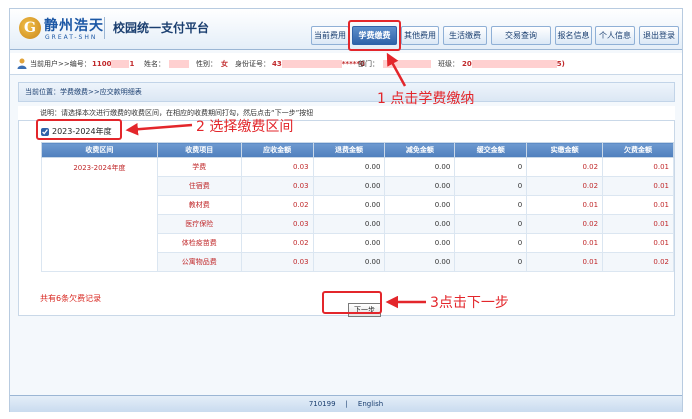 This screenshot has width=692, height=419. What do you see at coordinates (573, 35) in the screenshot?
I see `nav-registration-info: 报名信息` at bounding box center [573, 35].